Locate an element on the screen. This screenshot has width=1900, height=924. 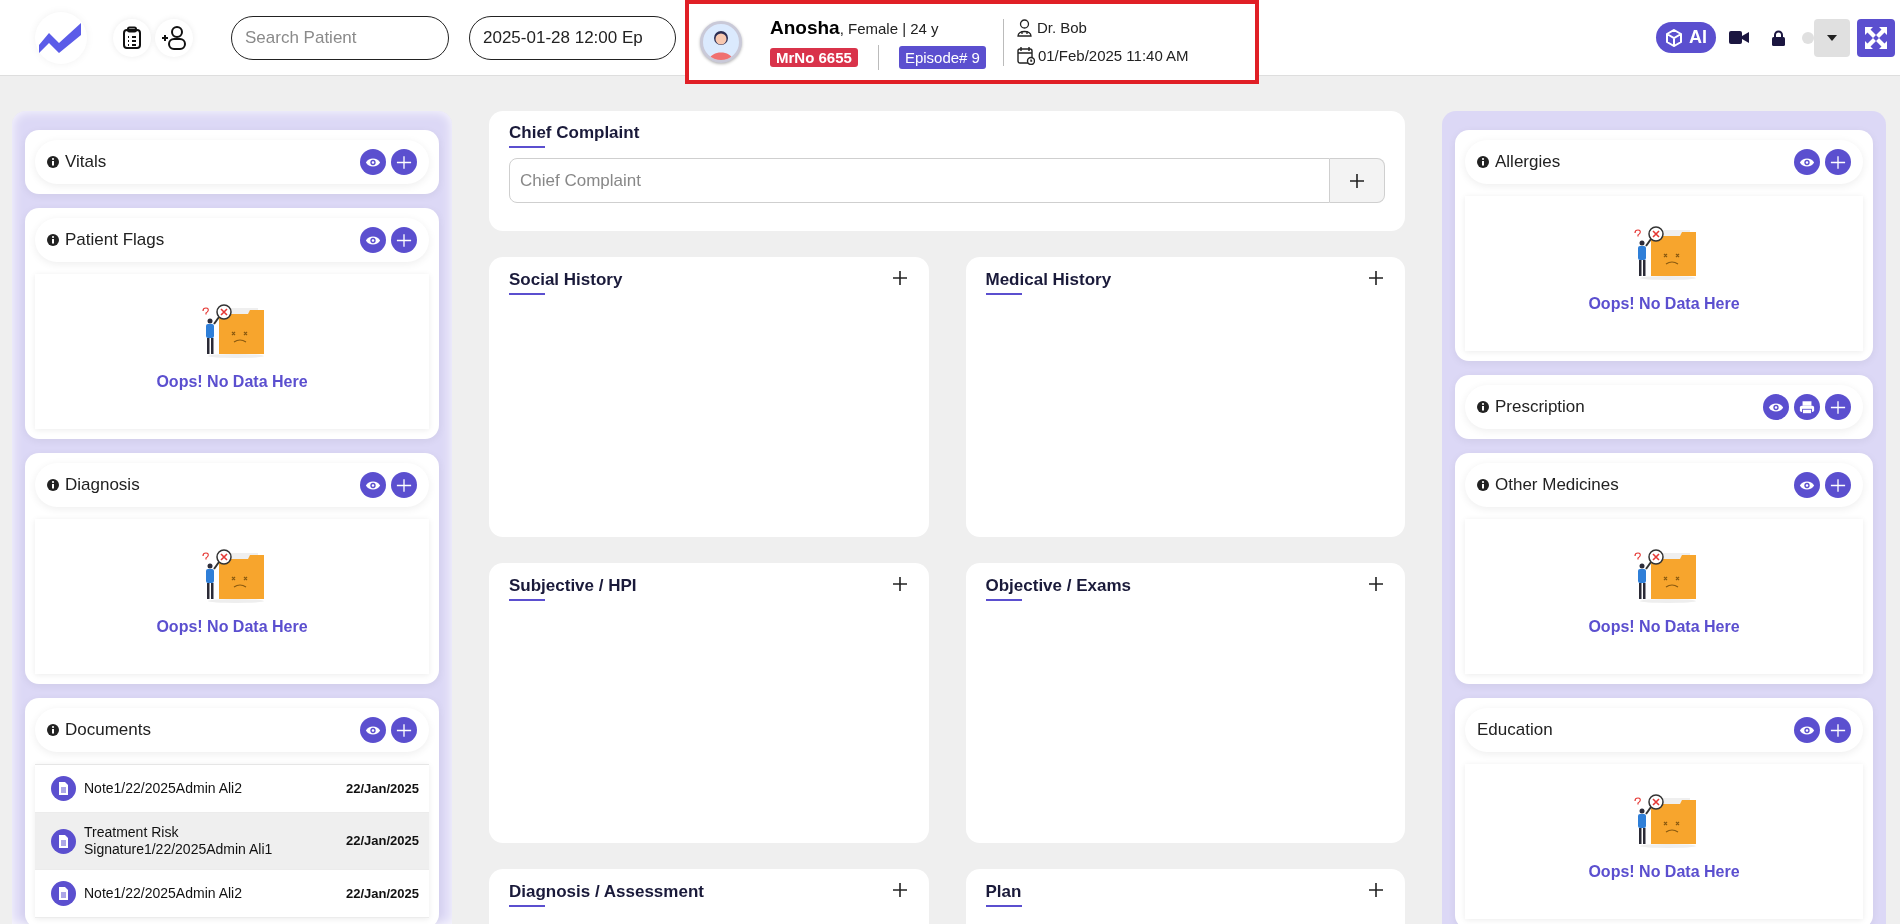
expand-icon is located at coordinates (1876, 37).